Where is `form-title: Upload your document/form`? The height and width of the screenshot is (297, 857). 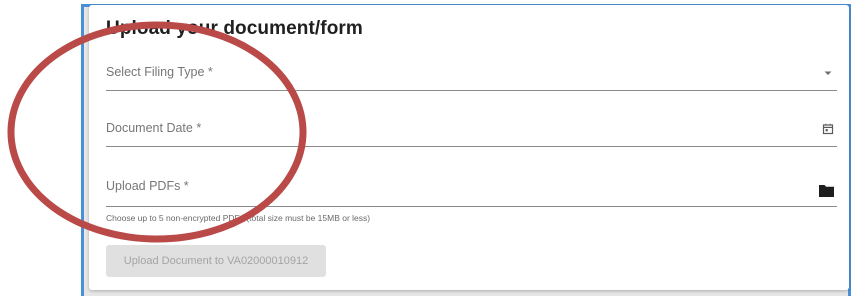 form-title: Upload your document/form is located at coordinates (234, 28).